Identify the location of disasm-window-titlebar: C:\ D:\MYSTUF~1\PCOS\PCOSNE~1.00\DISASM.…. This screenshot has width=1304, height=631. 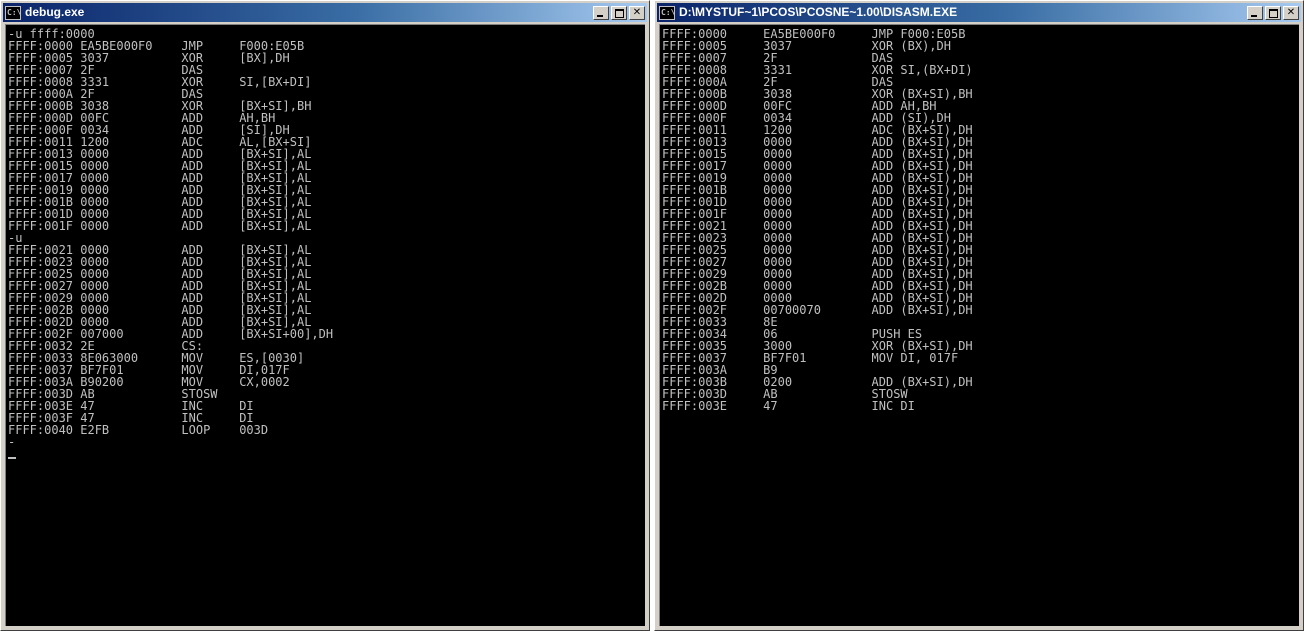
(979, 12).